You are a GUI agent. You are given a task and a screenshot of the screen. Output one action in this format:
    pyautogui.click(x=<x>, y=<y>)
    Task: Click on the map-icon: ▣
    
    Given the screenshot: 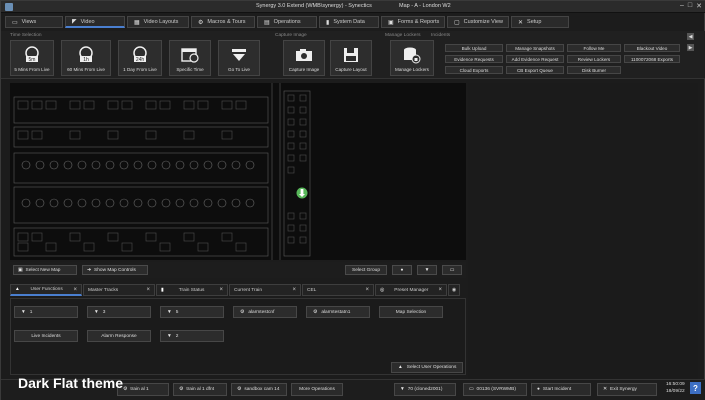 What is the action you would take?
    pyautogui.click(x=20, y=270)
    